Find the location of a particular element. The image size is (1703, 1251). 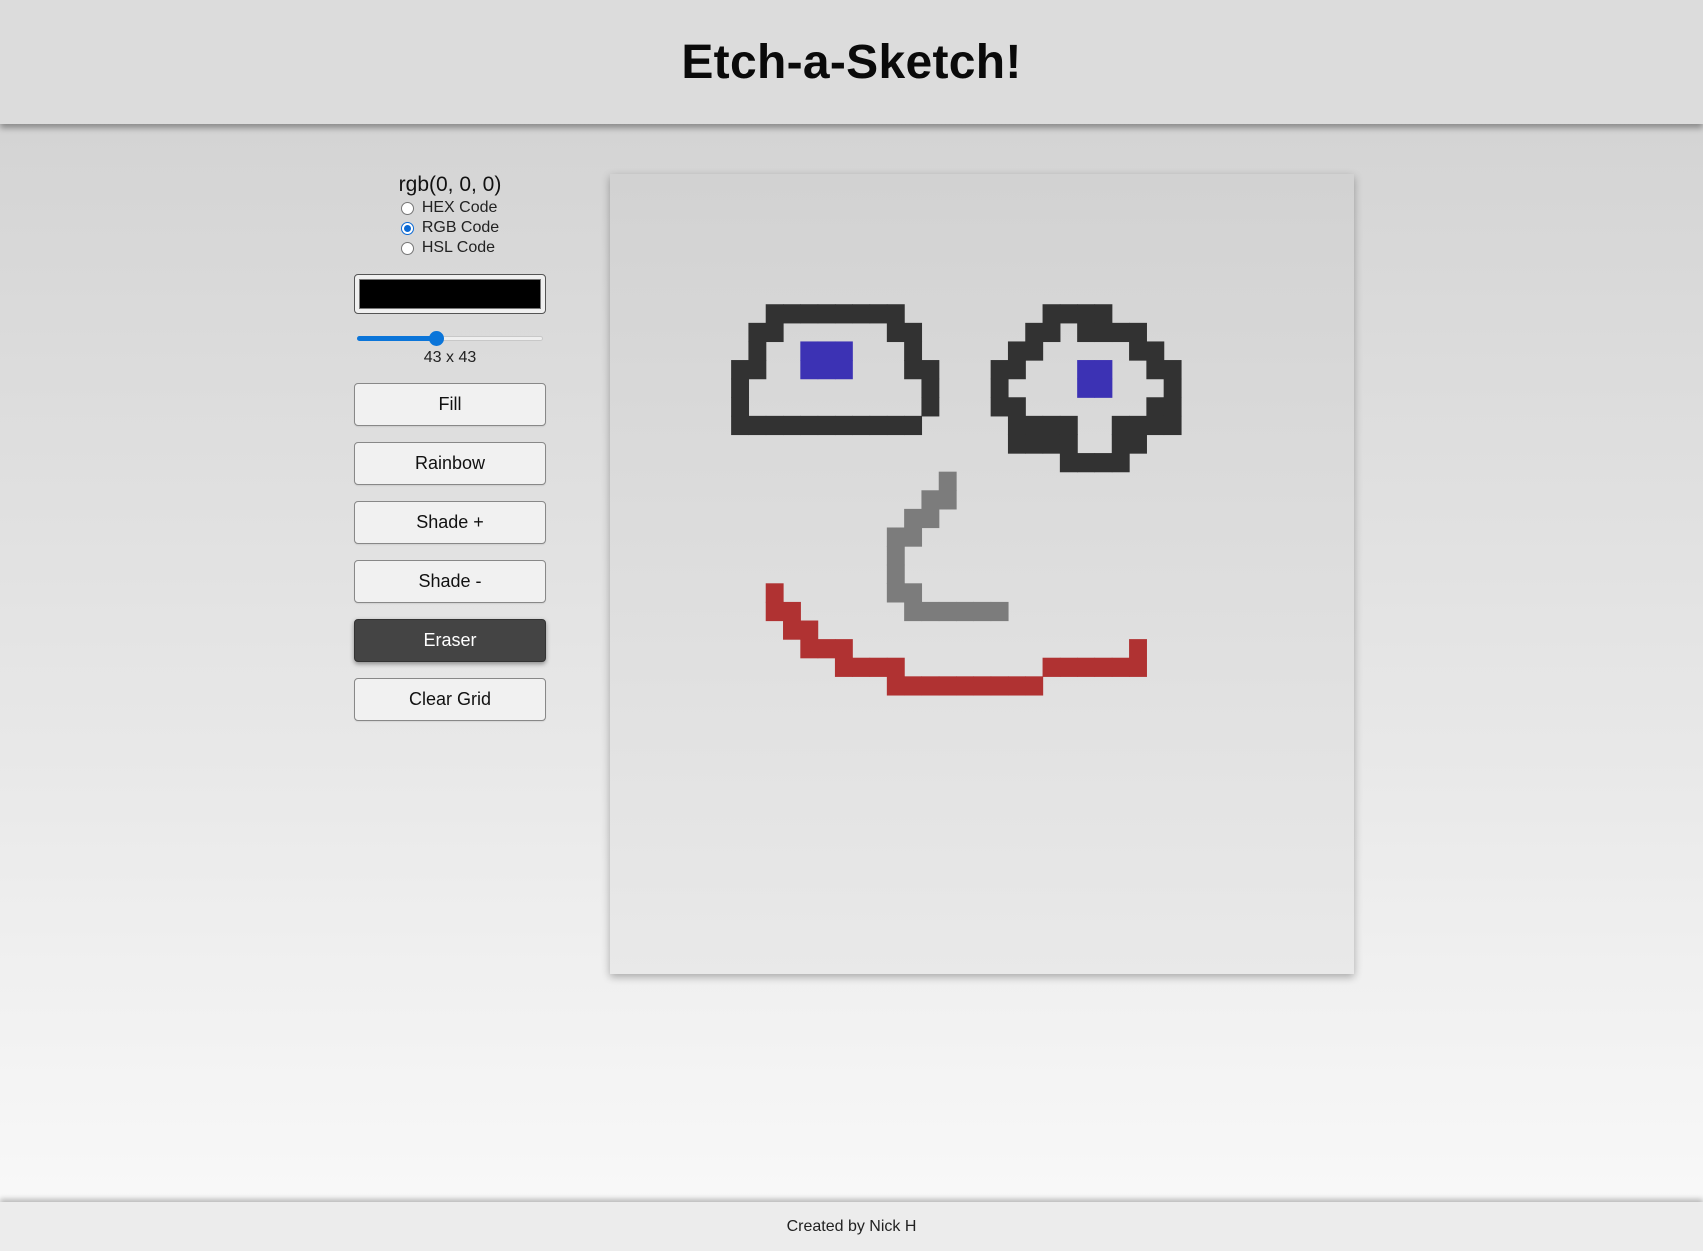

shade-minus-button: Shade - is located at coordinates (450, 581).